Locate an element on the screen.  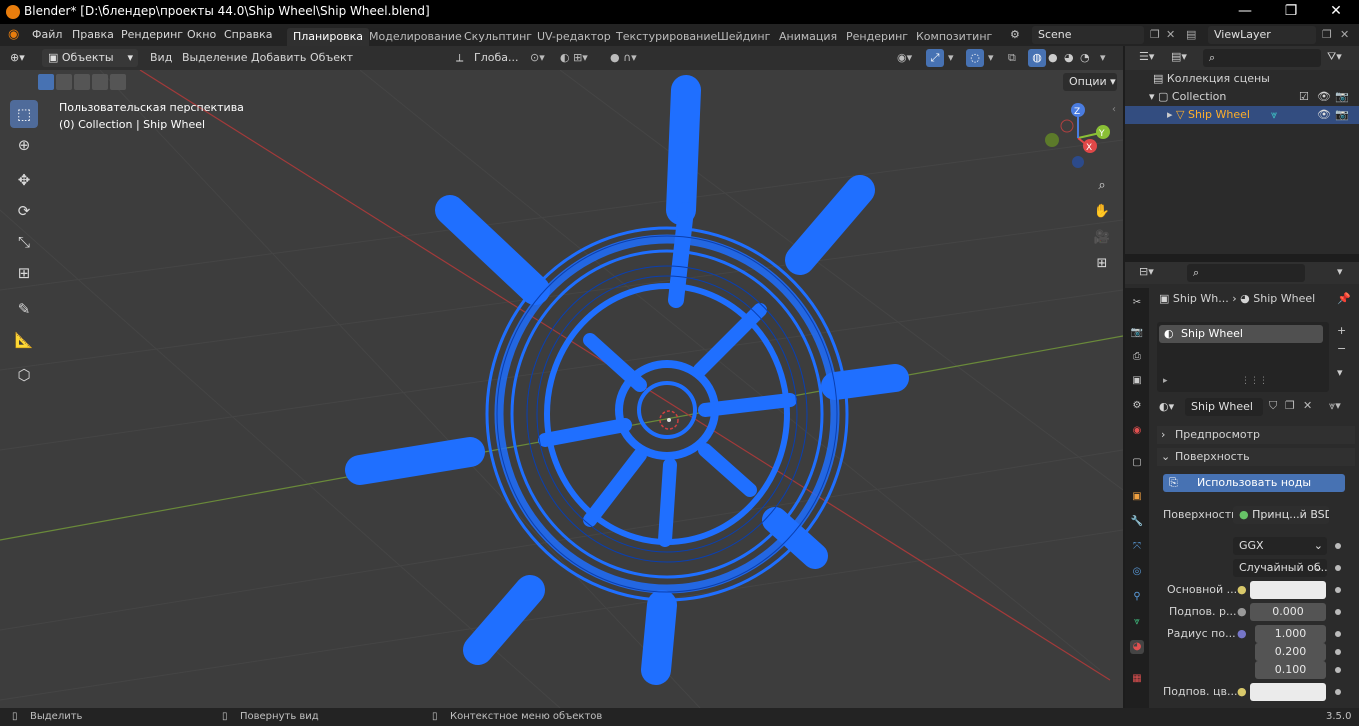
tab-uv-editing: UV-редактор is located at coordinates (574, 37).